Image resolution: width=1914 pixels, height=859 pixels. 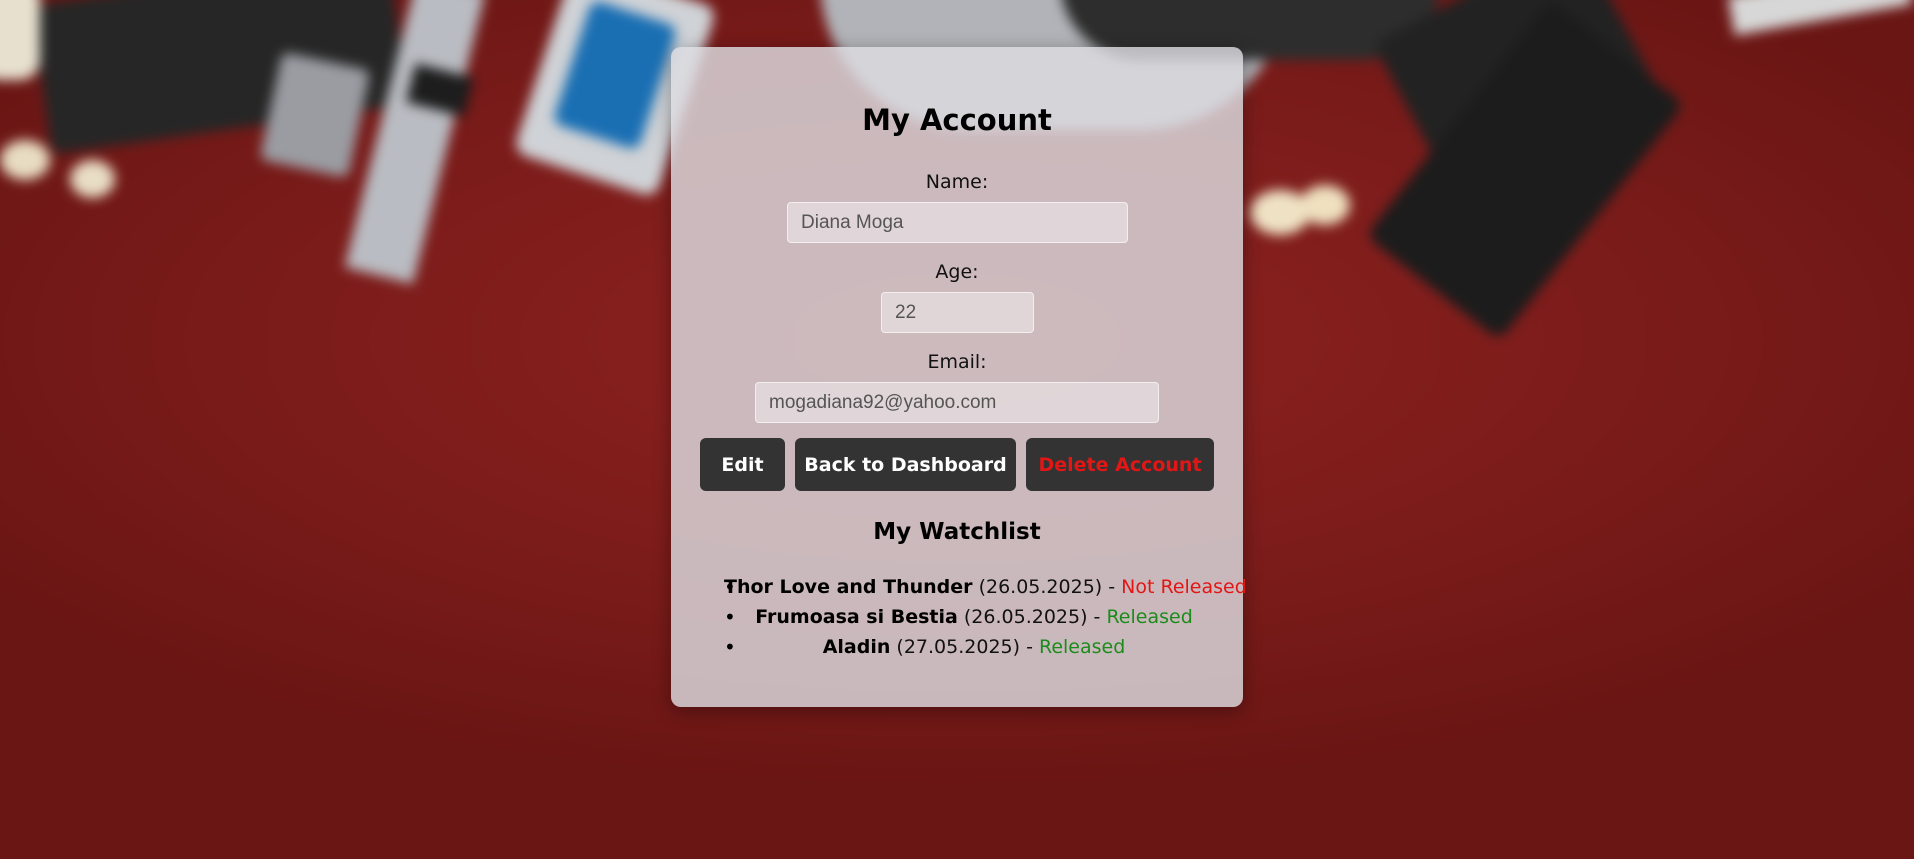 What do you see at coordinates (957, 272) in the screenshot?
I see `age-label: Age:` at bounding box center [957, 272].